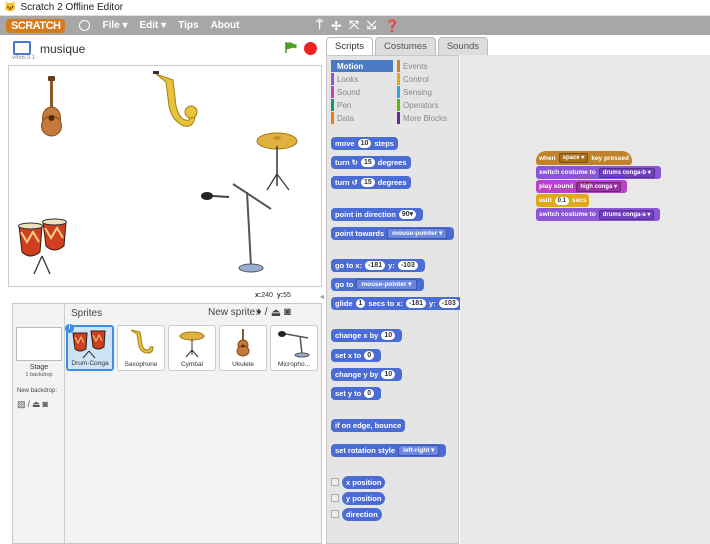  I want to click on set-y-block: set y to 0, so click(356, 393).